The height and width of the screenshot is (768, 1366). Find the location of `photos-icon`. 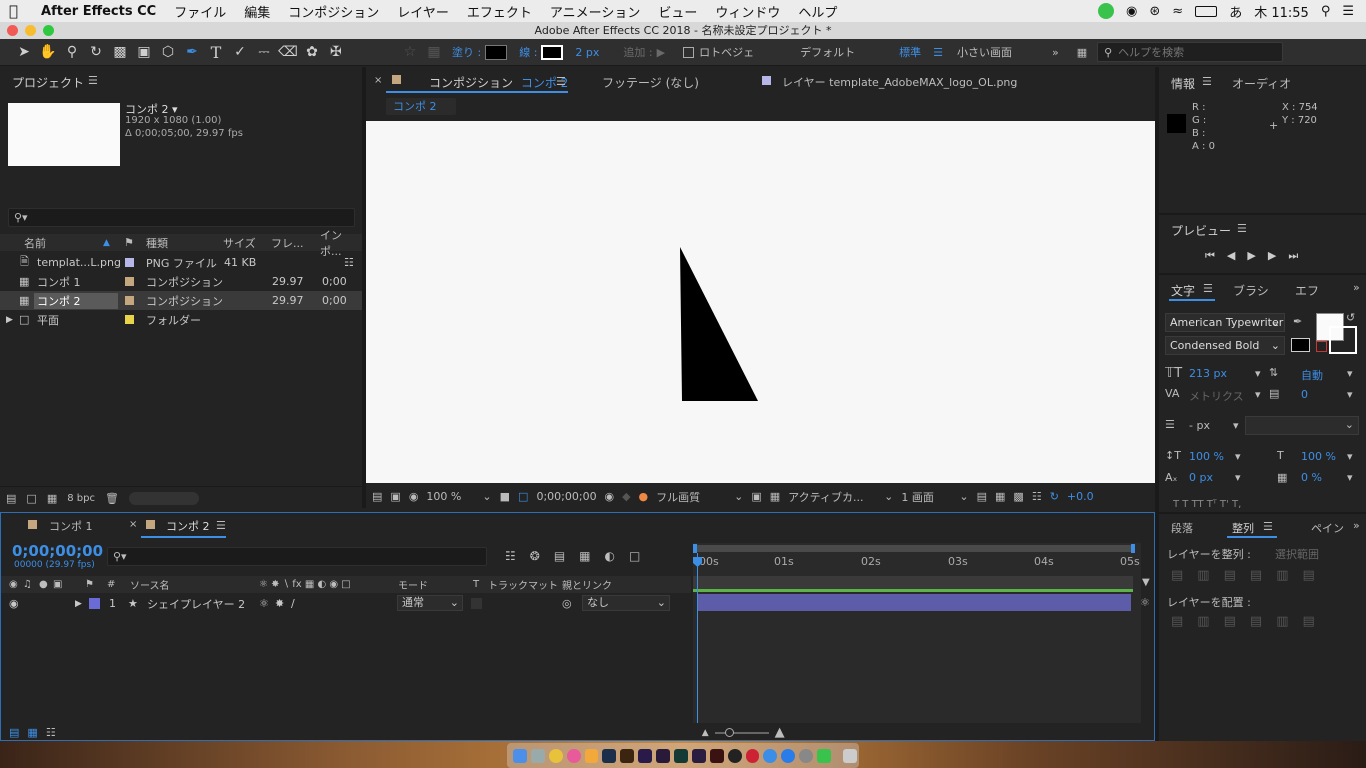

photos-icon is located at coordinates (591, 755).